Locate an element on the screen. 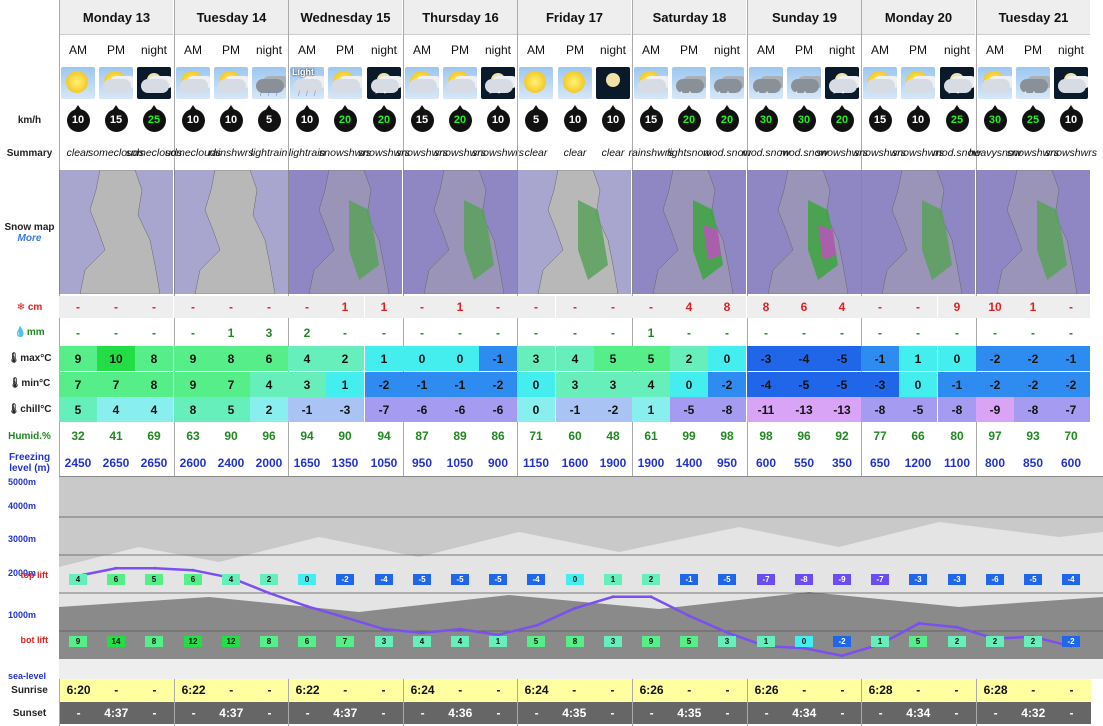 This screenshot has height=726, width=1103. bot-lift-temp: 8 is located at coordinates (575, 641).